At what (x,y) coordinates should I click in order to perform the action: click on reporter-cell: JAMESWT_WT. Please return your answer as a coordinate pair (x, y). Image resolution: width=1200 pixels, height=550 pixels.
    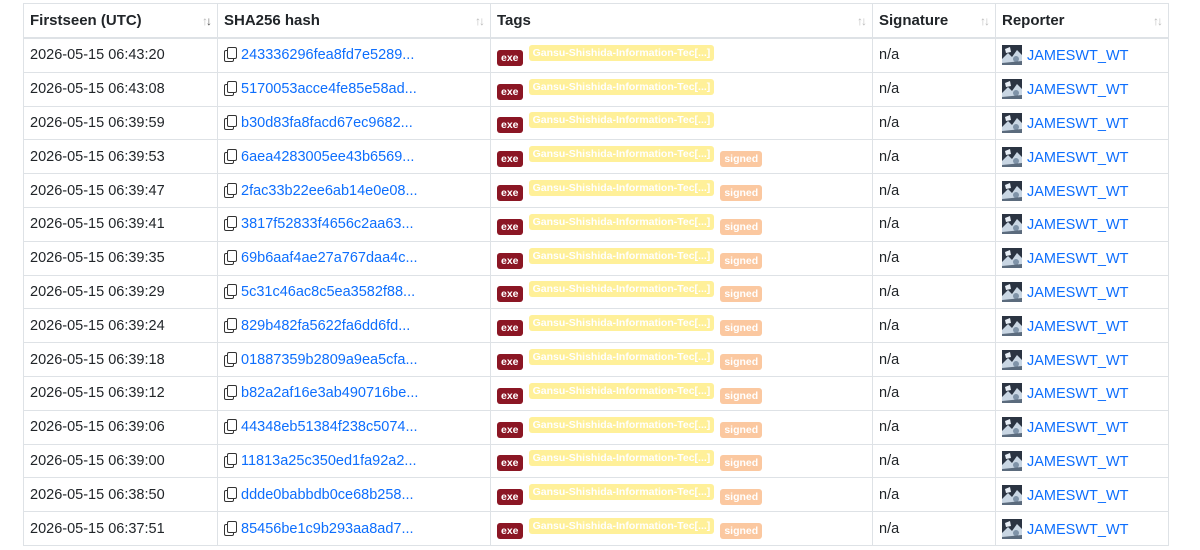
    Looking at the image, I should click on (1082, 528).